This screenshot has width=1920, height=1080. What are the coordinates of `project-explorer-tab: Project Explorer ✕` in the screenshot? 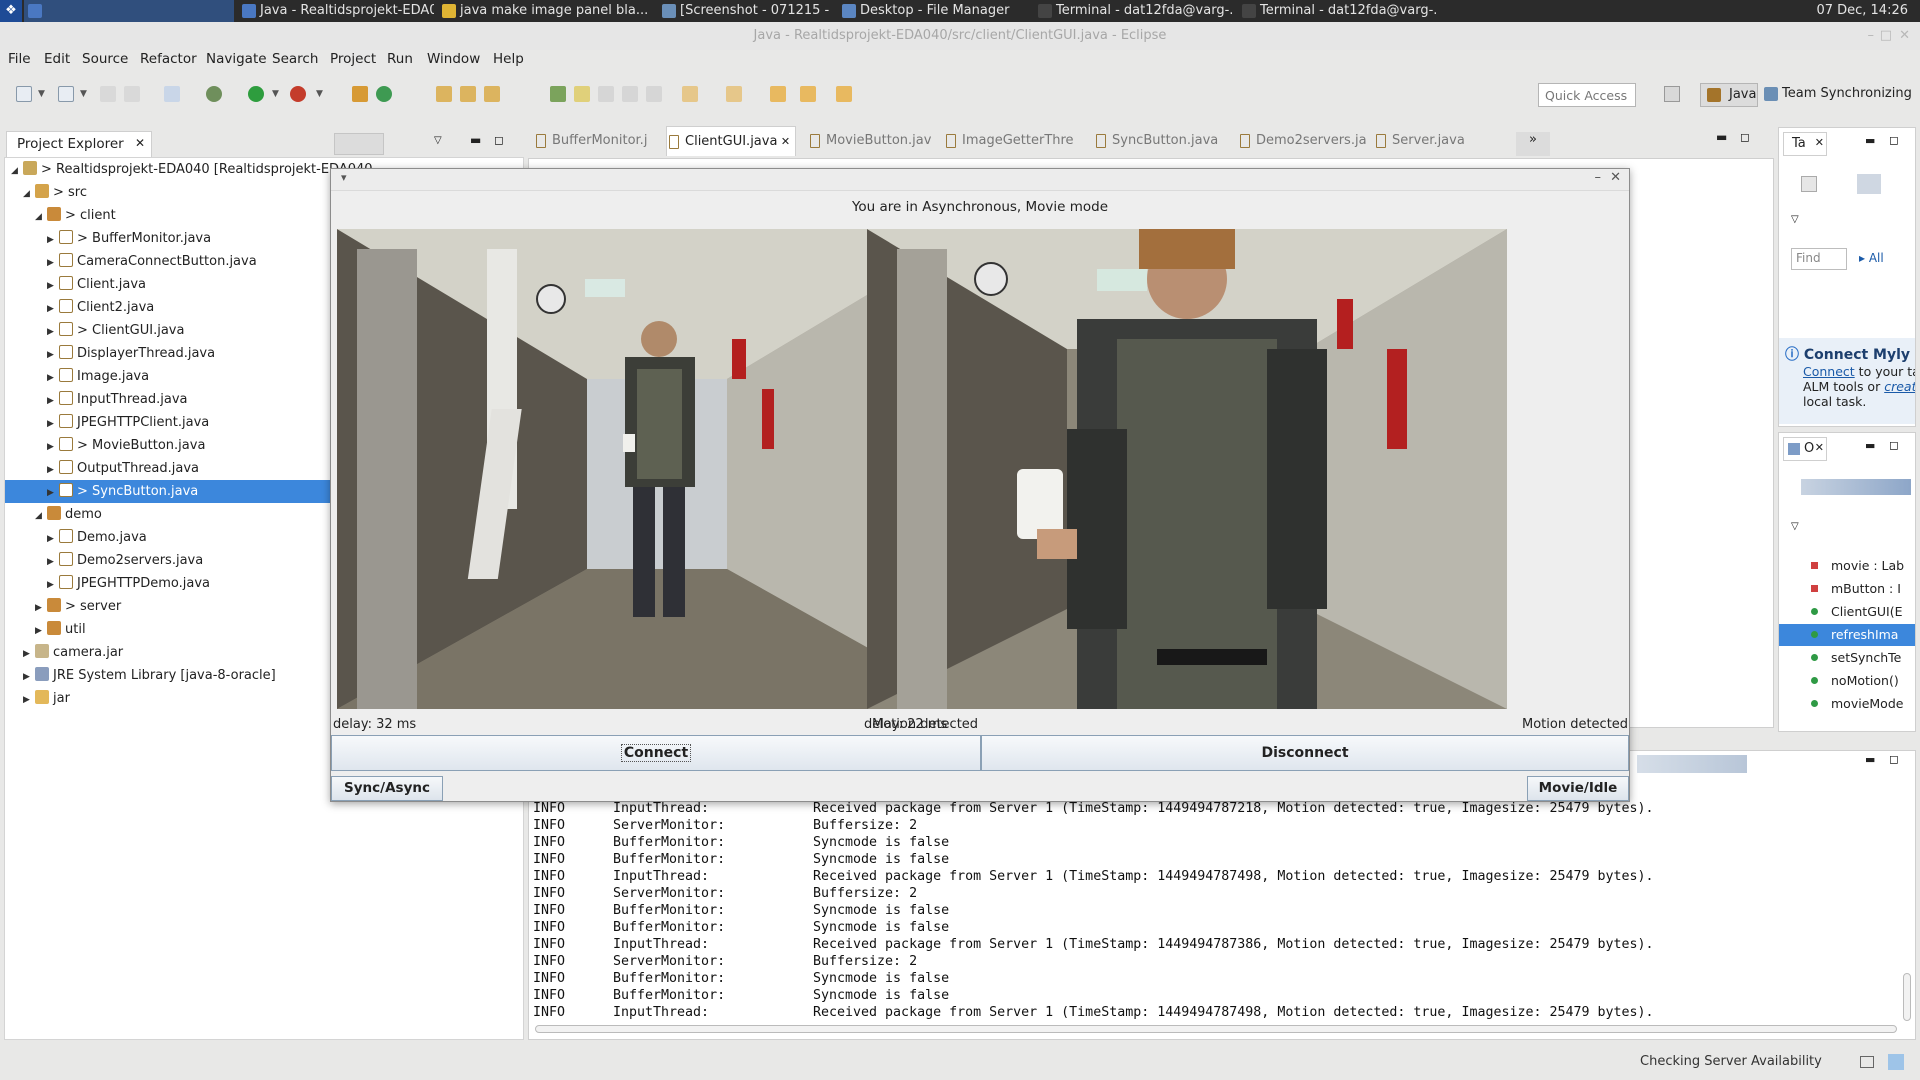 It's located at (79, 144).